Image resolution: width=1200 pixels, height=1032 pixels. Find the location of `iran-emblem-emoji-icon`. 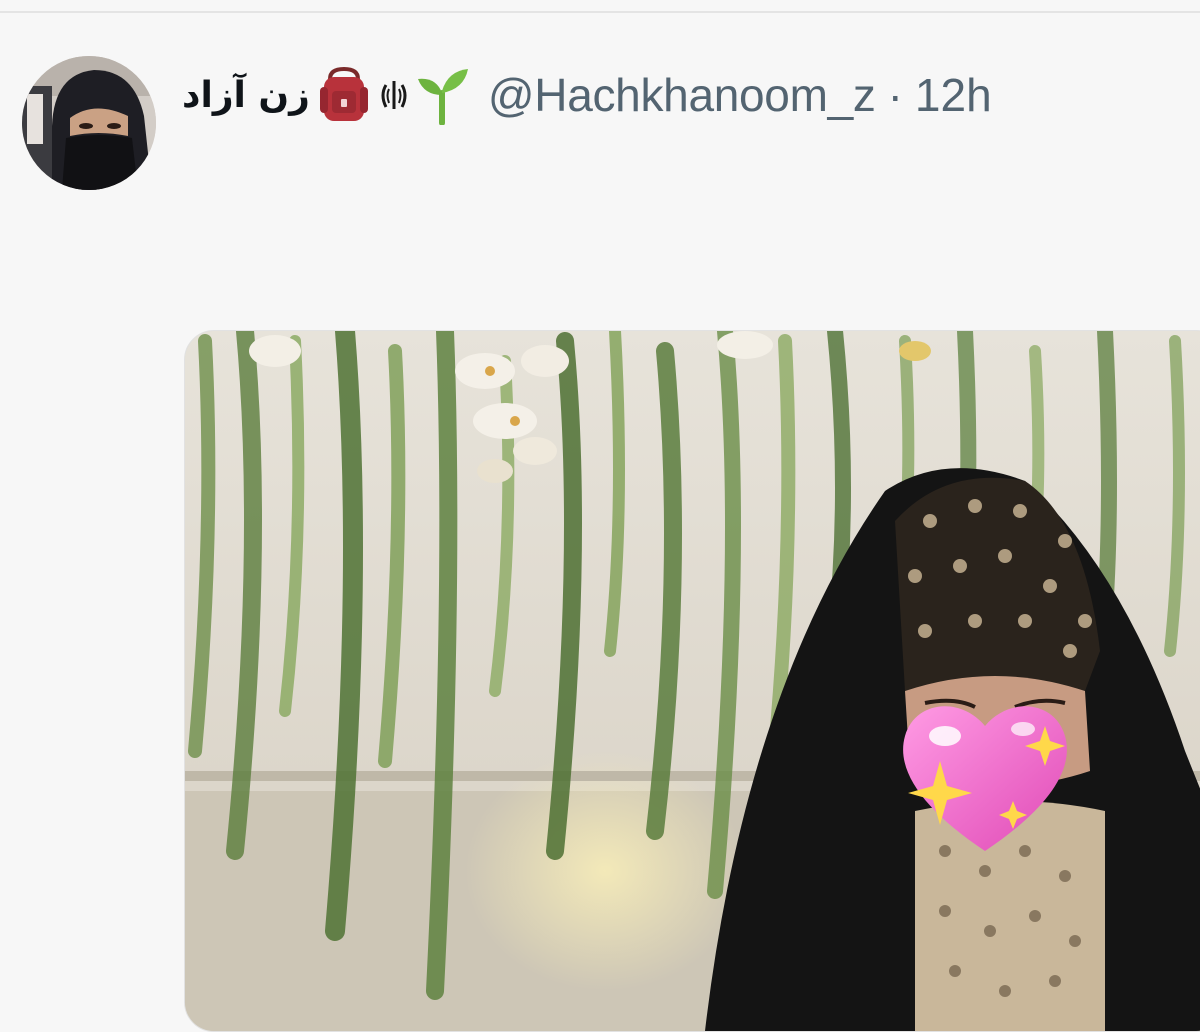

iran-emblem-emoji-icon is located at coordinates (394, 95).